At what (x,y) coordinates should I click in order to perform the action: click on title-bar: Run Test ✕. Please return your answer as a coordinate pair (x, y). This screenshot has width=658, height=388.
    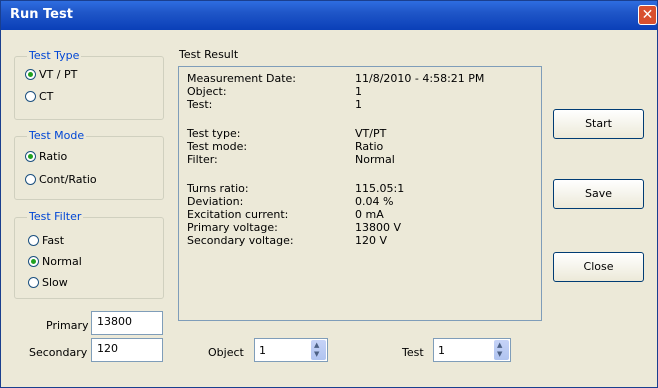
    Looking at the image, I should click on (329, 15).